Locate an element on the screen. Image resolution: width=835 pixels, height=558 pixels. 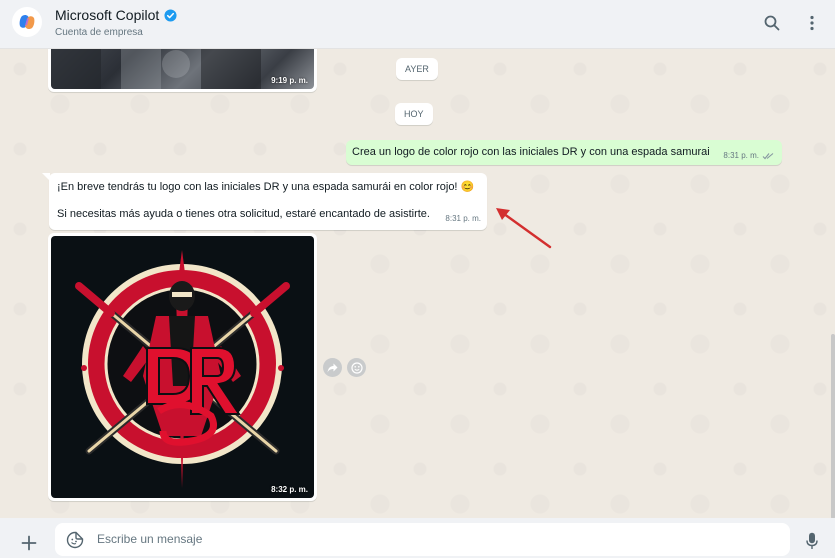
mic-button is located at coordinates (812, 541).